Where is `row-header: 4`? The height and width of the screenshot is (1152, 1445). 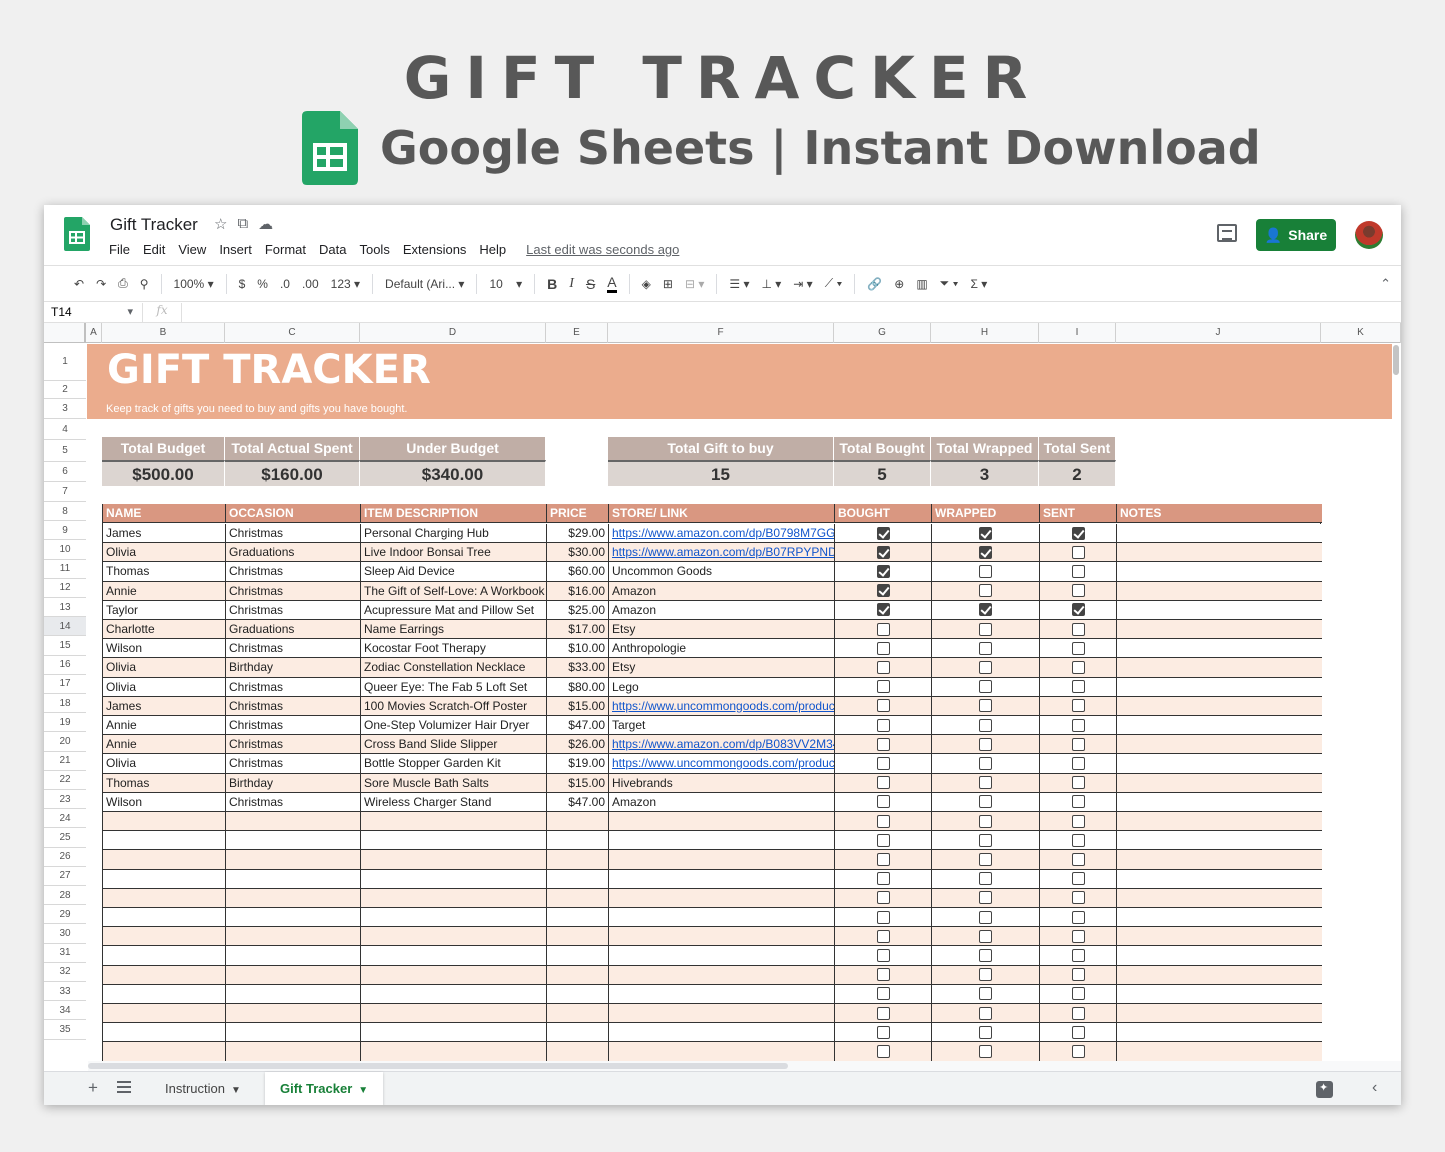 row-header: 4 is located at coordinates (65, 429).